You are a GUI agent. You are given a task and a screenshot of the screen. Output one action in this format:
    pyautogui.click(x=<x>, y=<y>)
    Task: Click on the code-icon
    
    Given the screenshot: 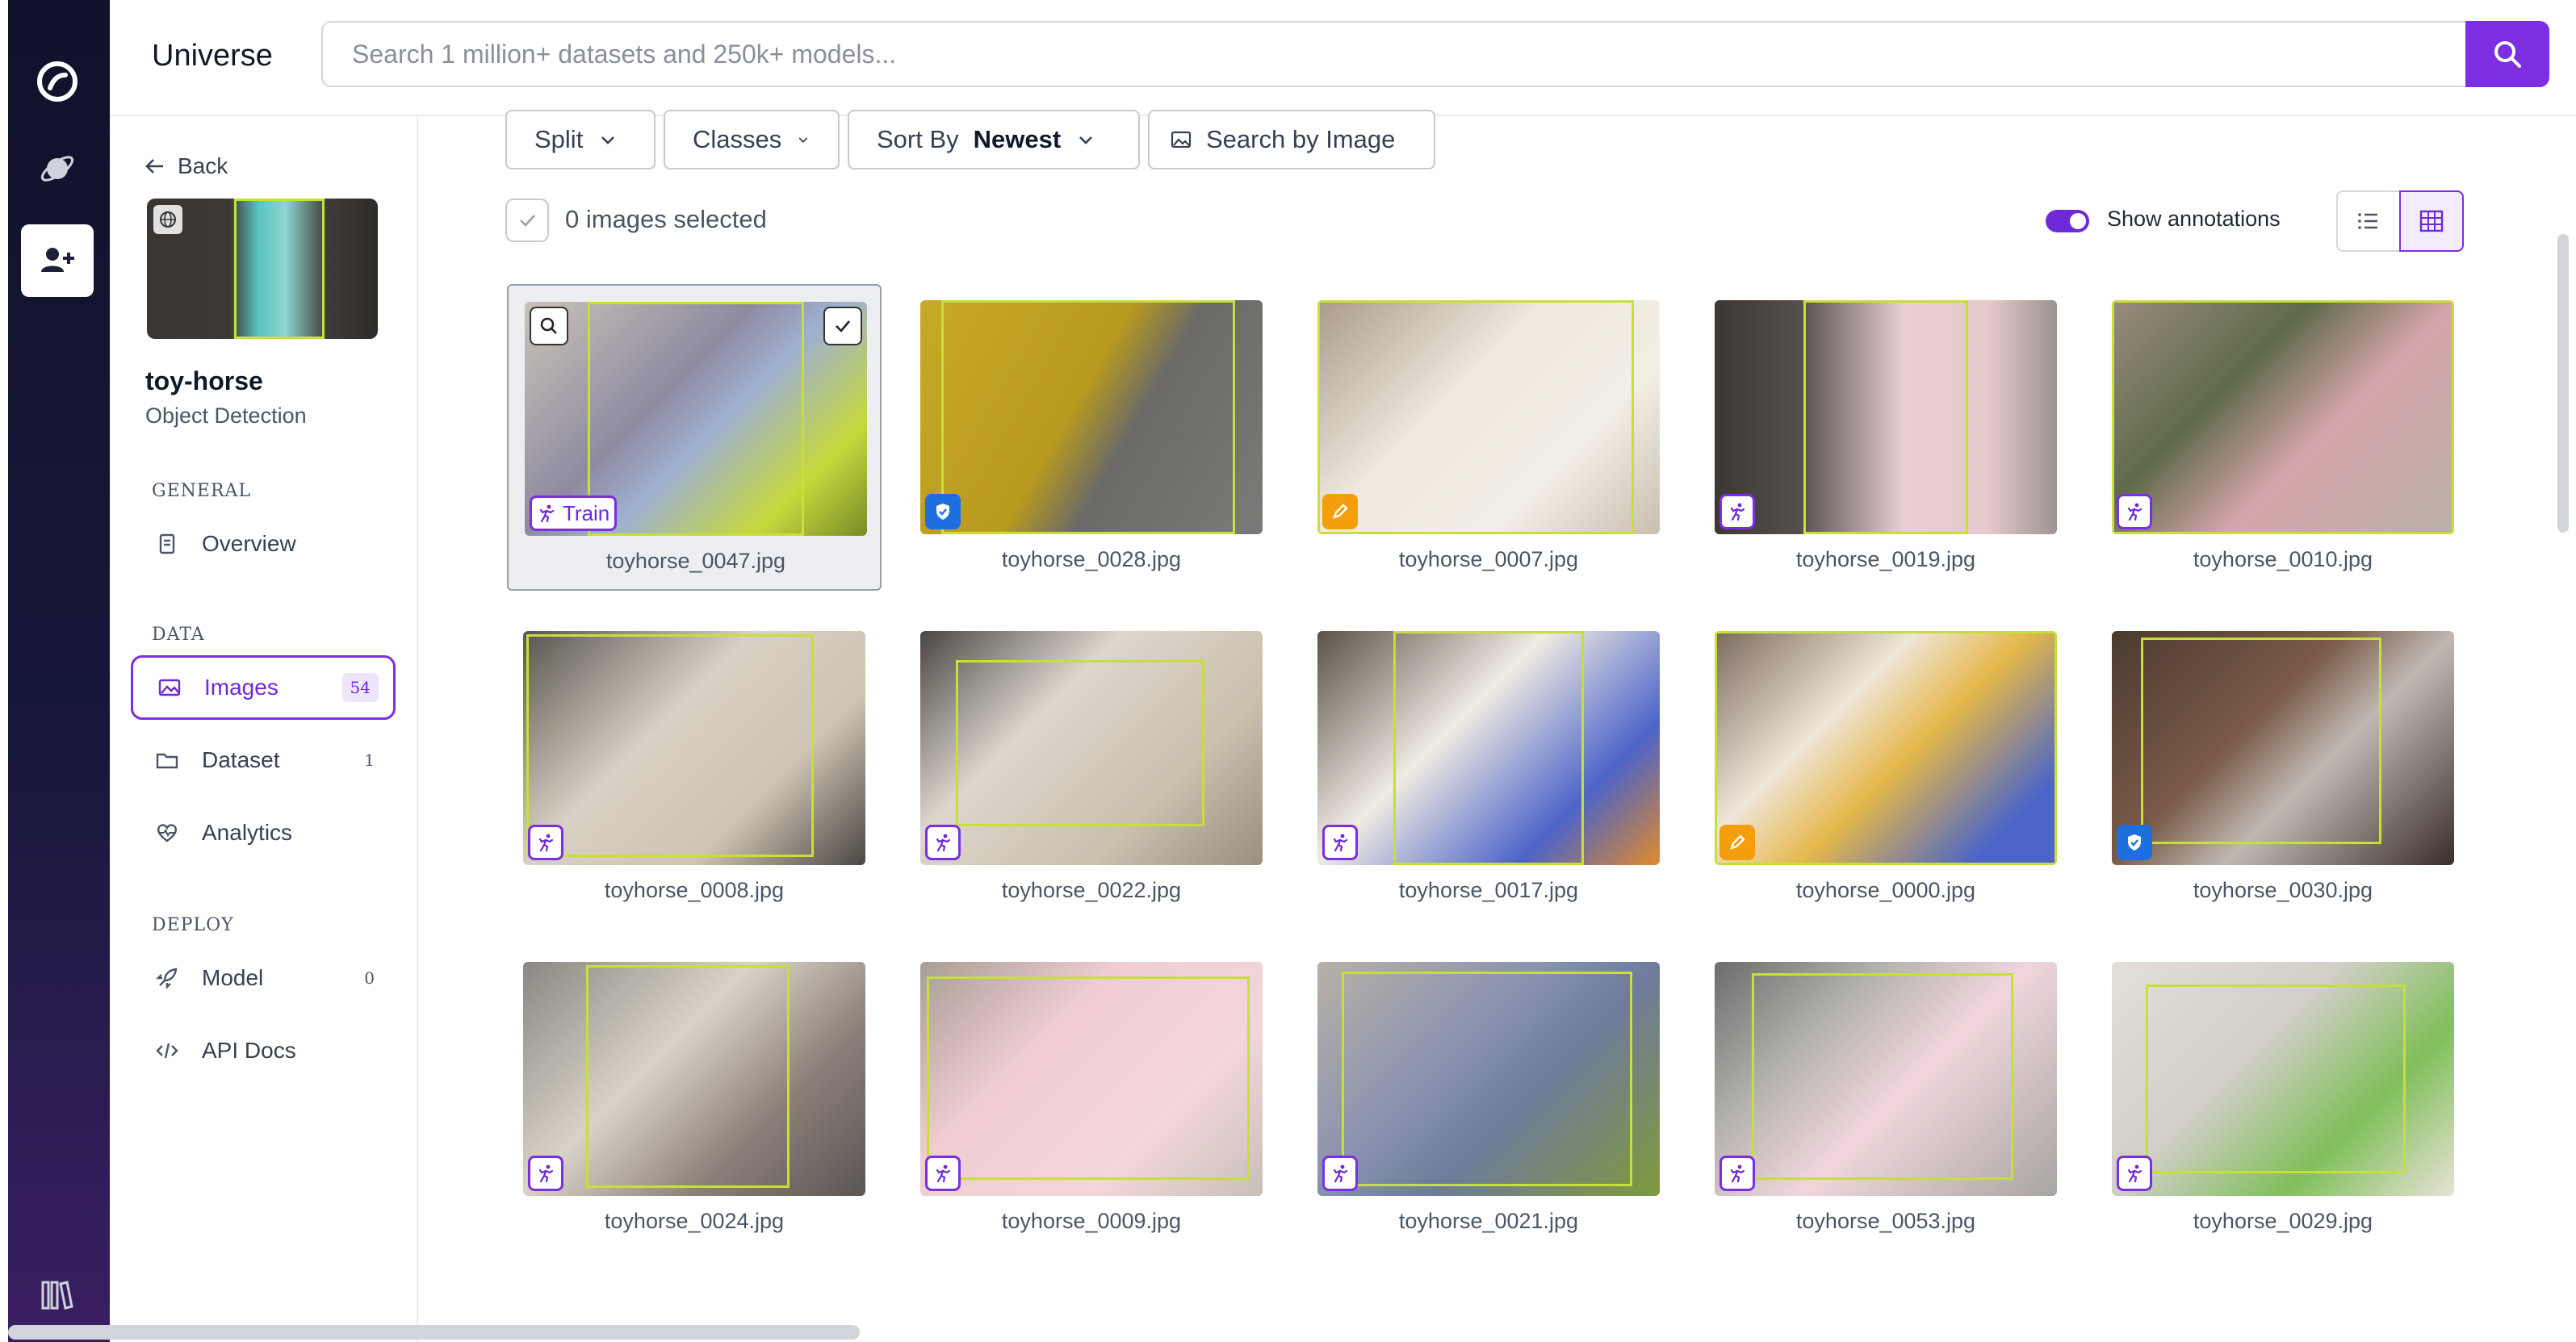 What is the action you would take?
    pyautogui.click(x=167, y=1051)
    